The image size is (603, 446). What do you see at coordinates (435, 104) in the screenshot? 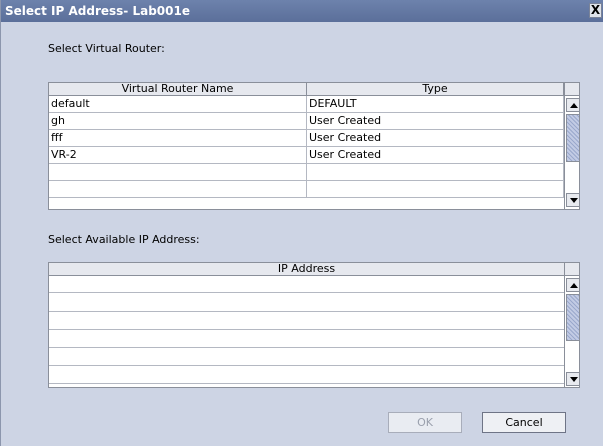
I see `type-cell: DEFAULT` at bounding box center [435, 104].